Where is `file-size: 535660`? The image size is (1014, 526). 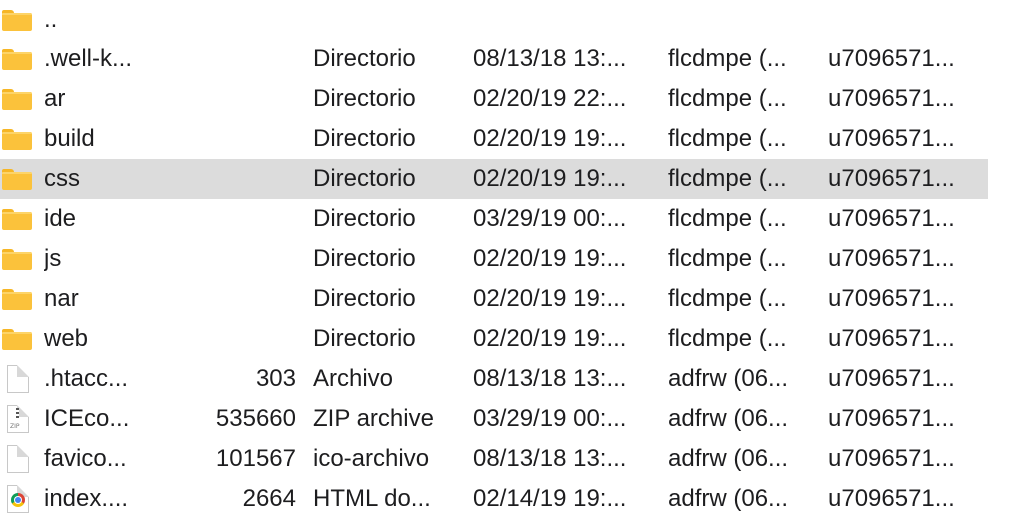 file-size: 535660 is located at coordinates (255, 418).